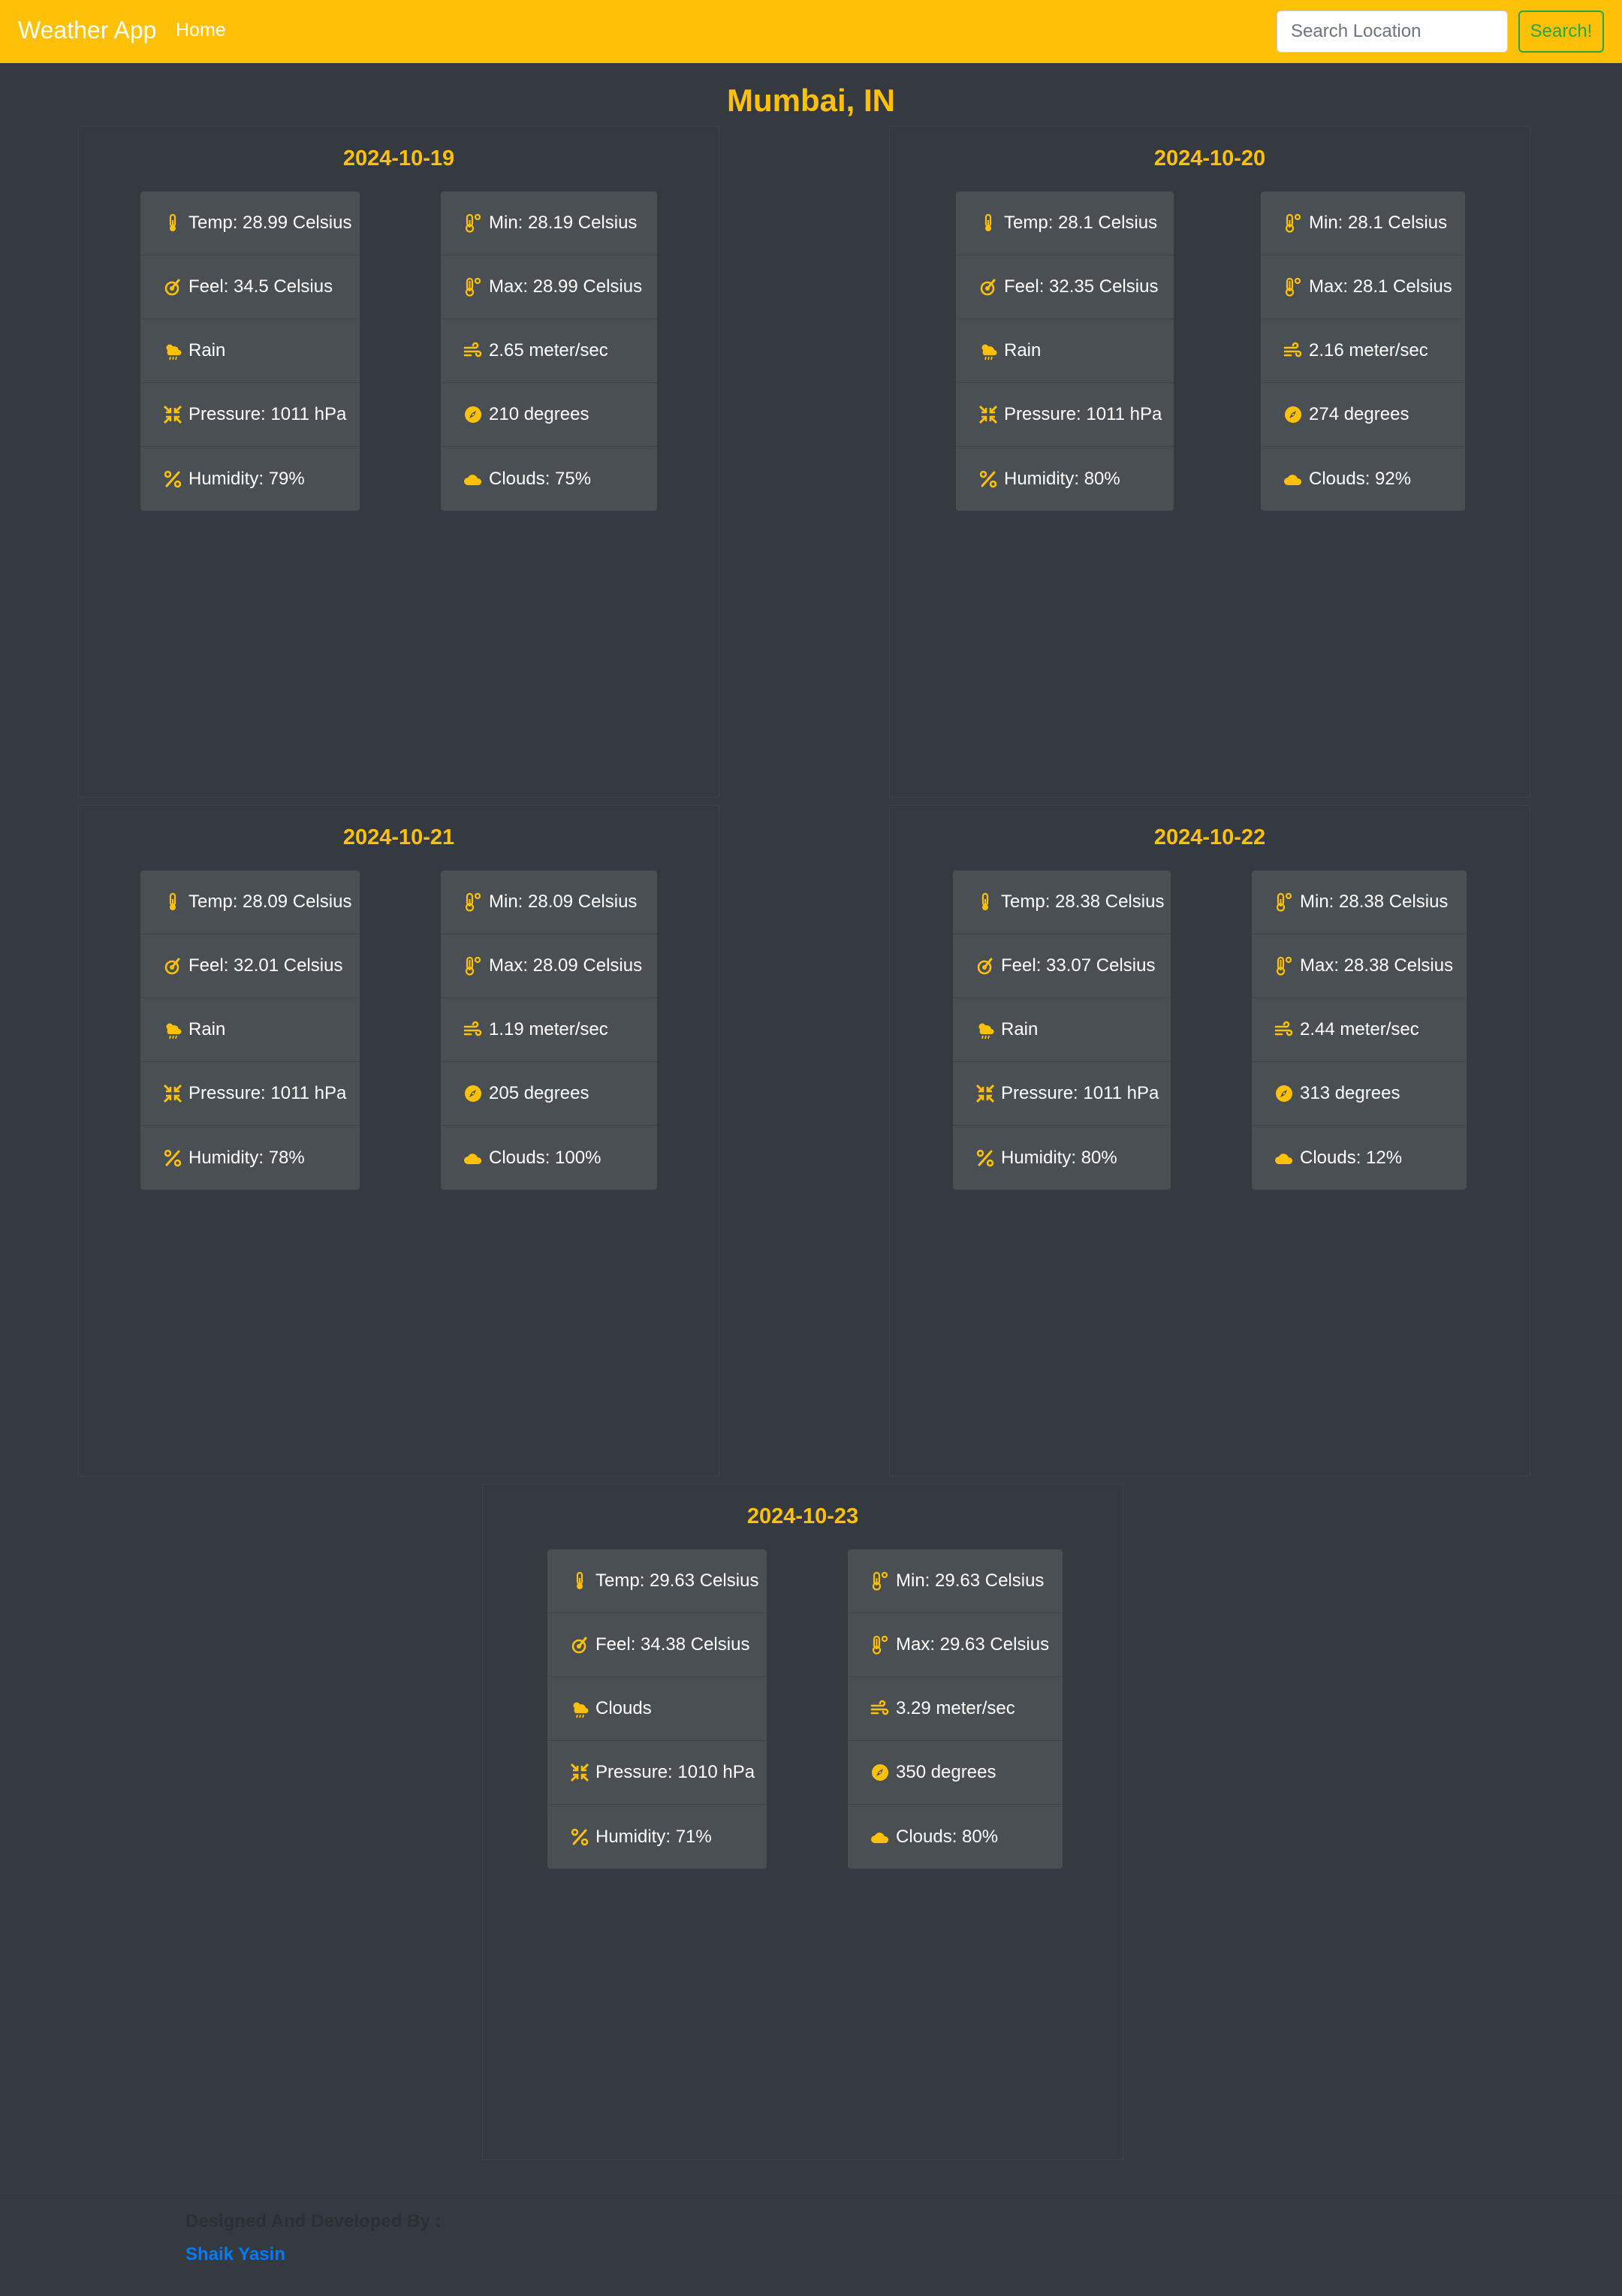 The width and height of the screenshot is (1622, 2296). What do you see at coordinates (549, 902) in the screenshot?
I see `weather-item-min: Min: 28.09 Celsius` at bounding box center [549, 902].